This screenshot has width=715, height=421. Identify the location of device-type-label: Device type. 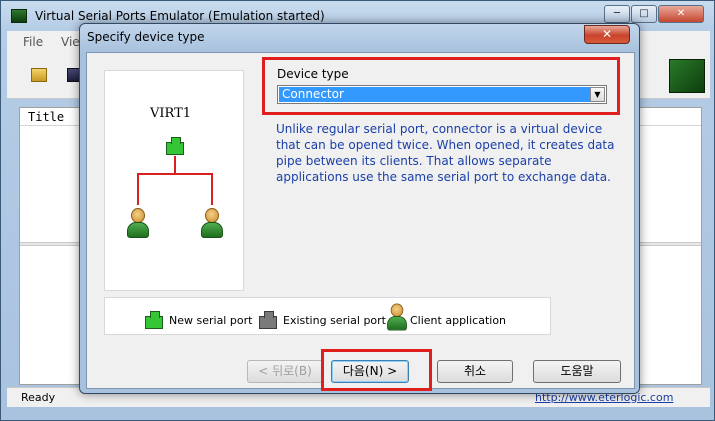
(313, 74).